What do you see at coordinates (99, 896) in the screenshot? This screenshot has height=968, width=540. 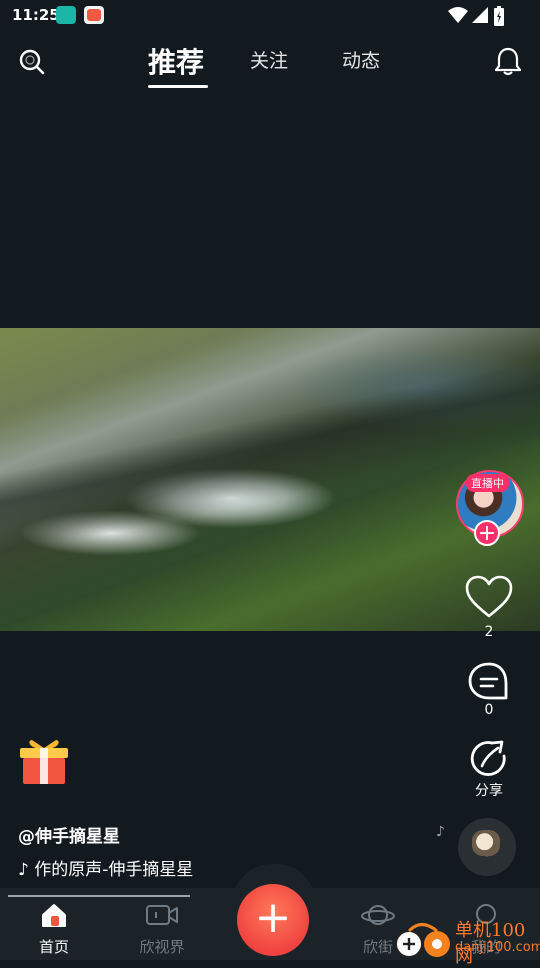 I see `video-progress` at bounding box center [99, 896].